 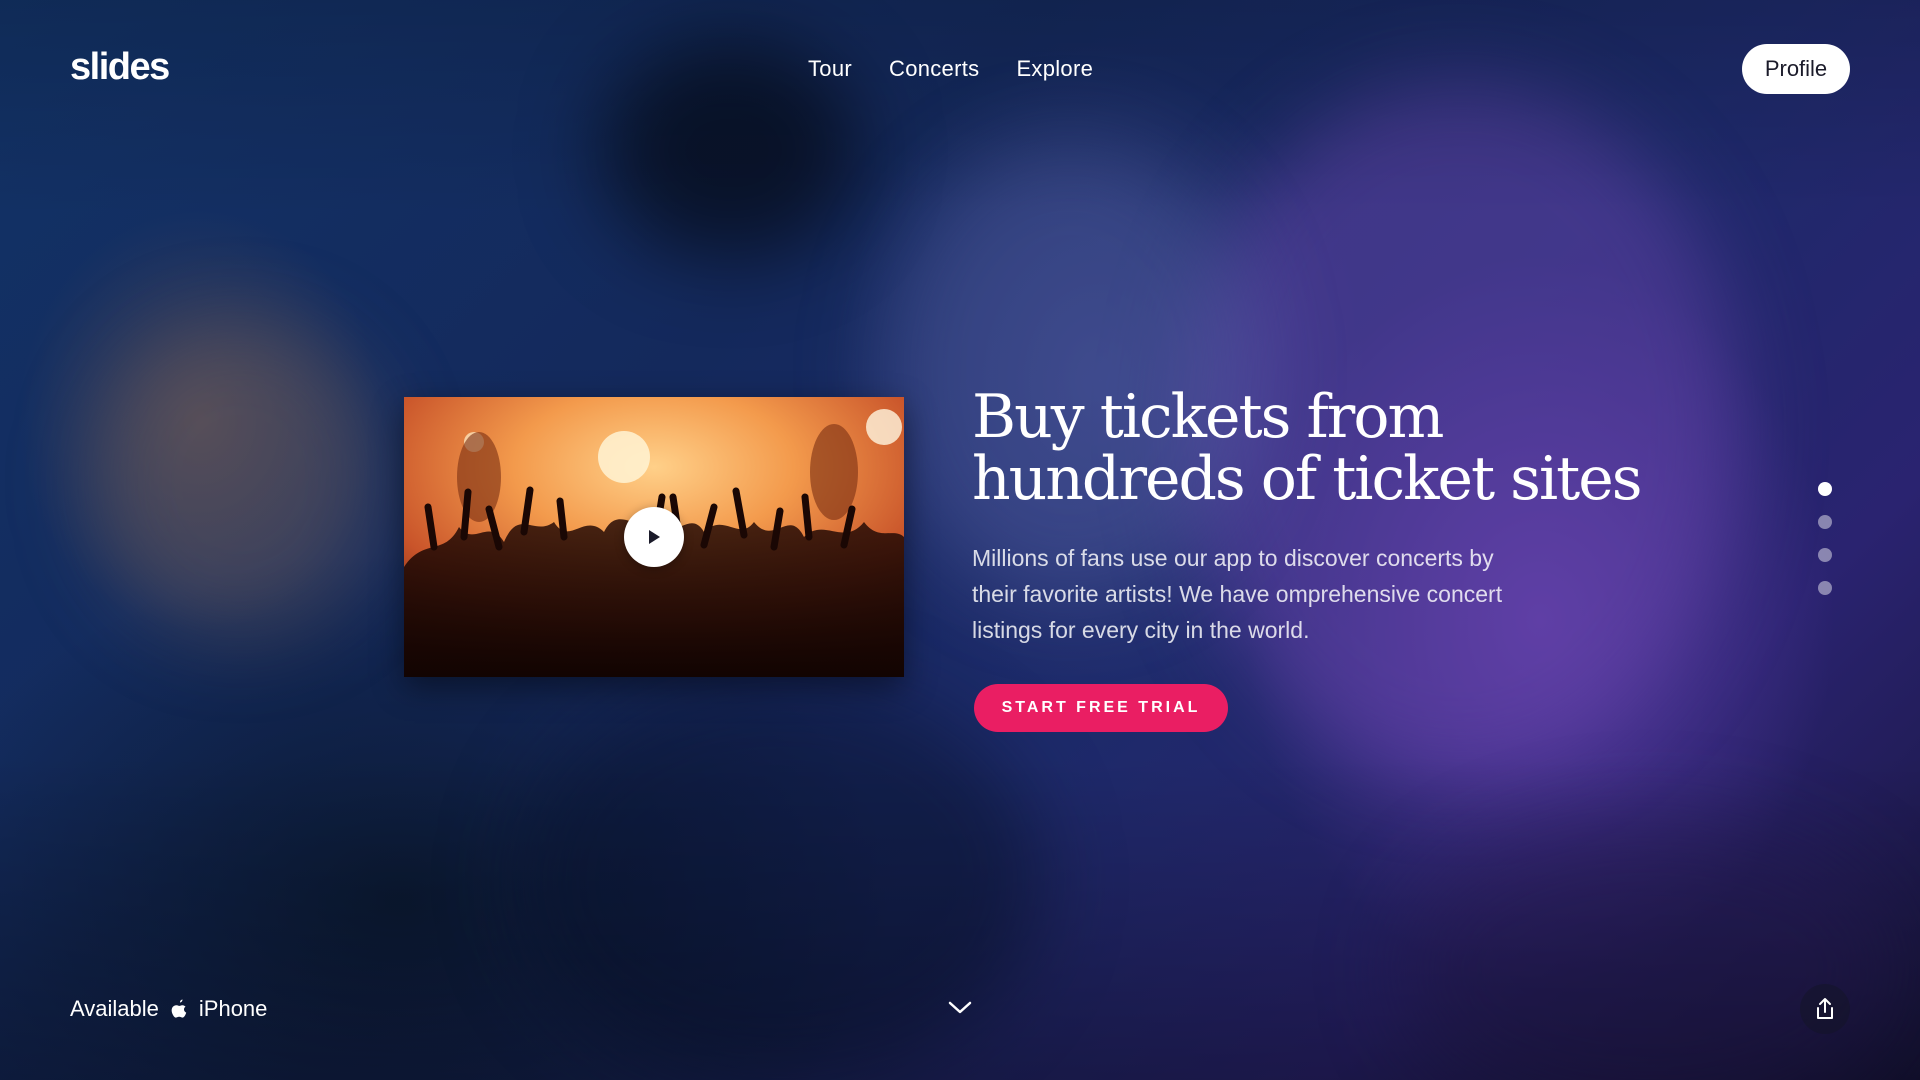 What do you see at coordinates (1208, 417) in the screenshot?
I see `hero-headline-line-1: Buy tickets from` at bounding box center [1208, 417].